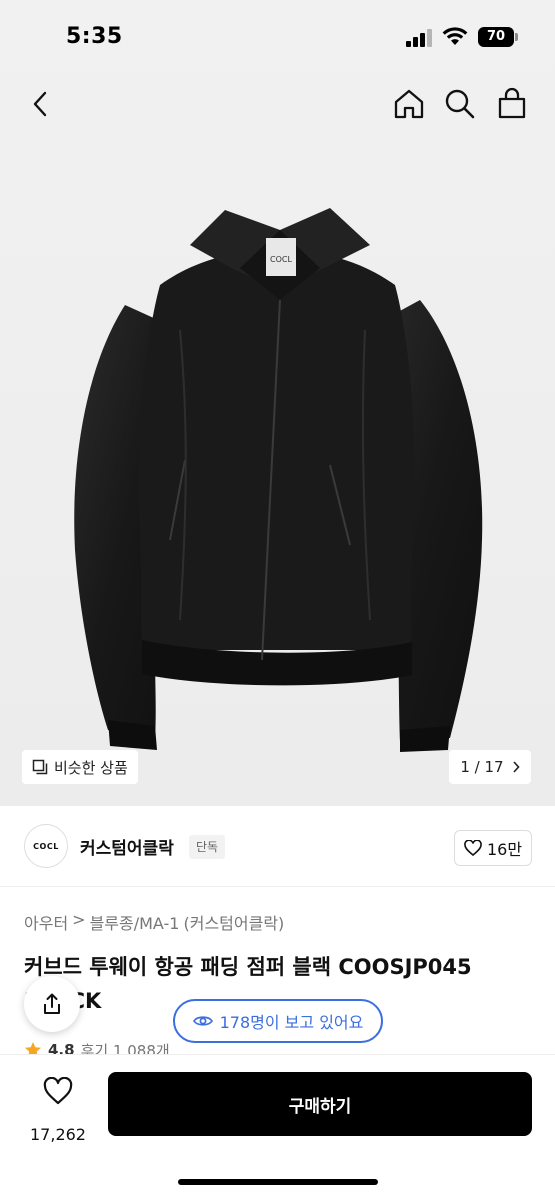  Describe the element at coordinates (320, 1104) in the screenshot. I see `buy-button: 구매하기` at that location.